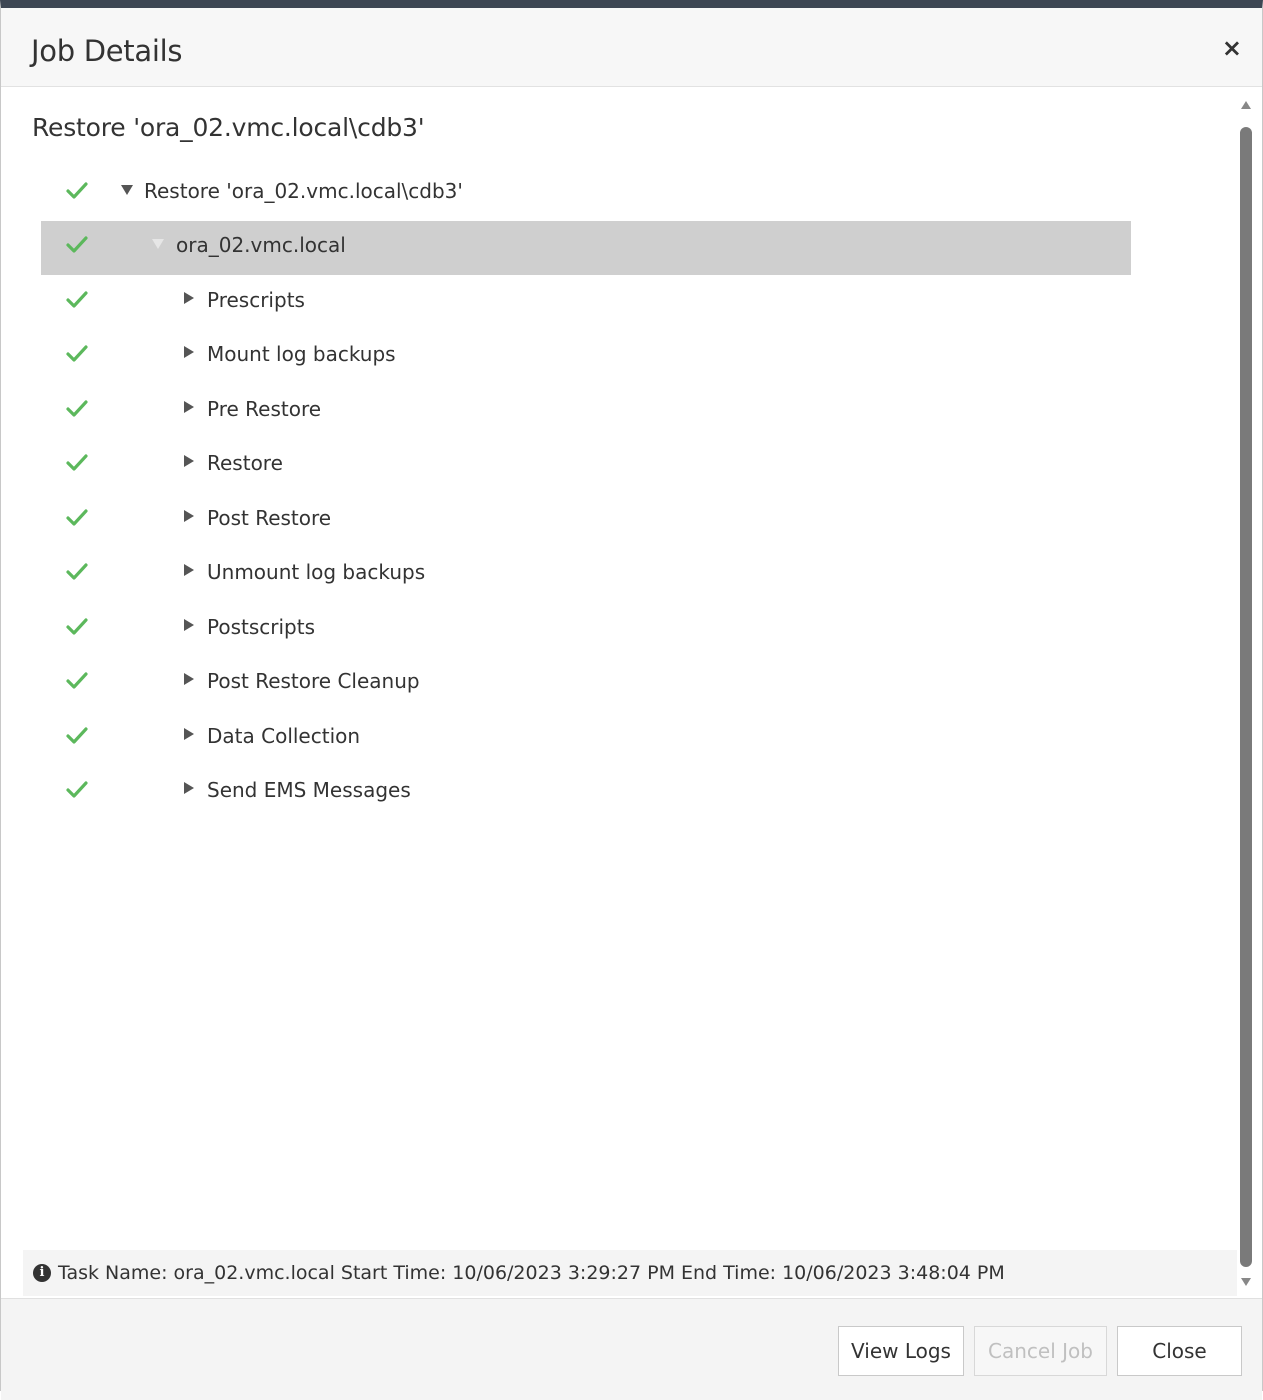 This screenshot has height=1400, width=1263. What do you see at coordinates (586, 793) in the screenshot?
I see `tree-row-step: Send EMS Messages` at bounding box center [586, 793].